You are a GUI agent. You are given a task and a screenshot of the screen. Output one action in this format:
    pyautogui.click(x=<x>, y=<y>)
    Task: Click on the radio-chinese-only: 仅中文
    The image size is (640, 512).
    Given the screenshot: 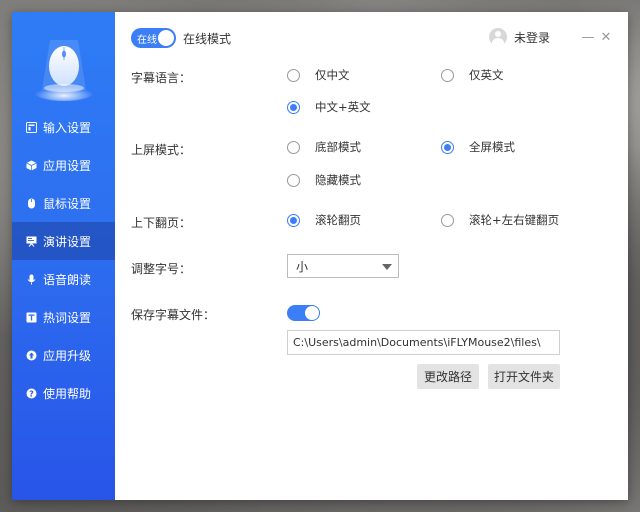 What is the action you would take?
    pyautogui.click(x=318, y=75)
    